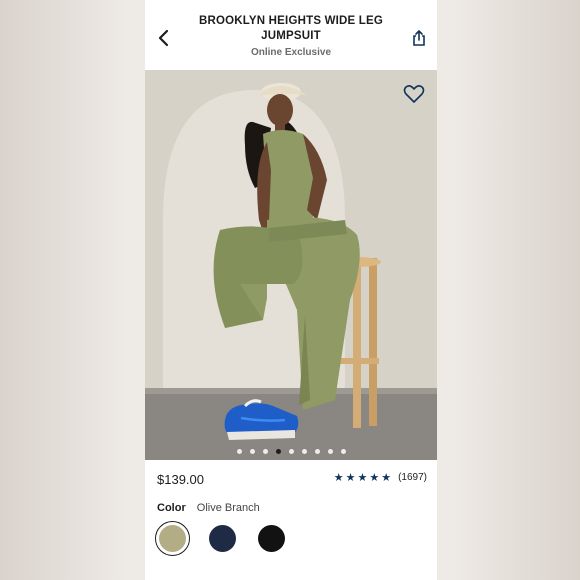 The width and height of the screenshot is (580, 580). I want to click on color-swatch-navy, so click(222, 538).